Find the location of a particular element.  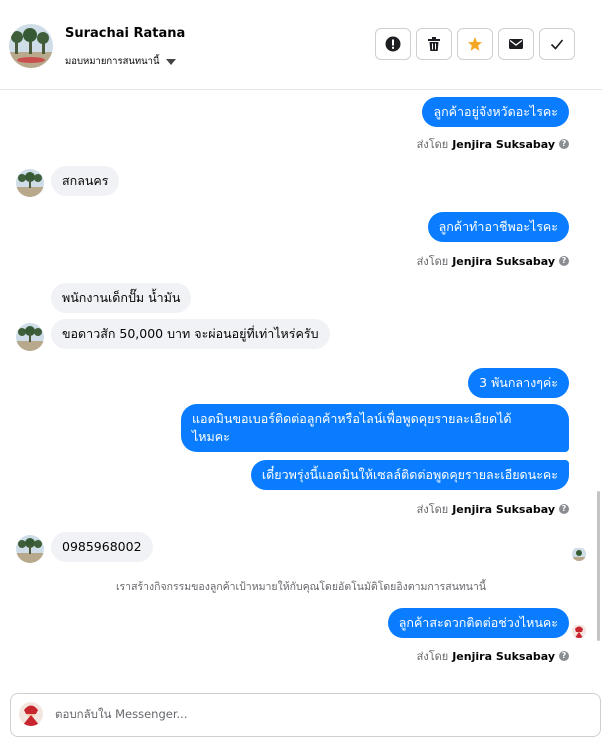

conversation-header: Surachai Ratana มอบหมายการสนทนานี้ is located at coordinates (301, 45).